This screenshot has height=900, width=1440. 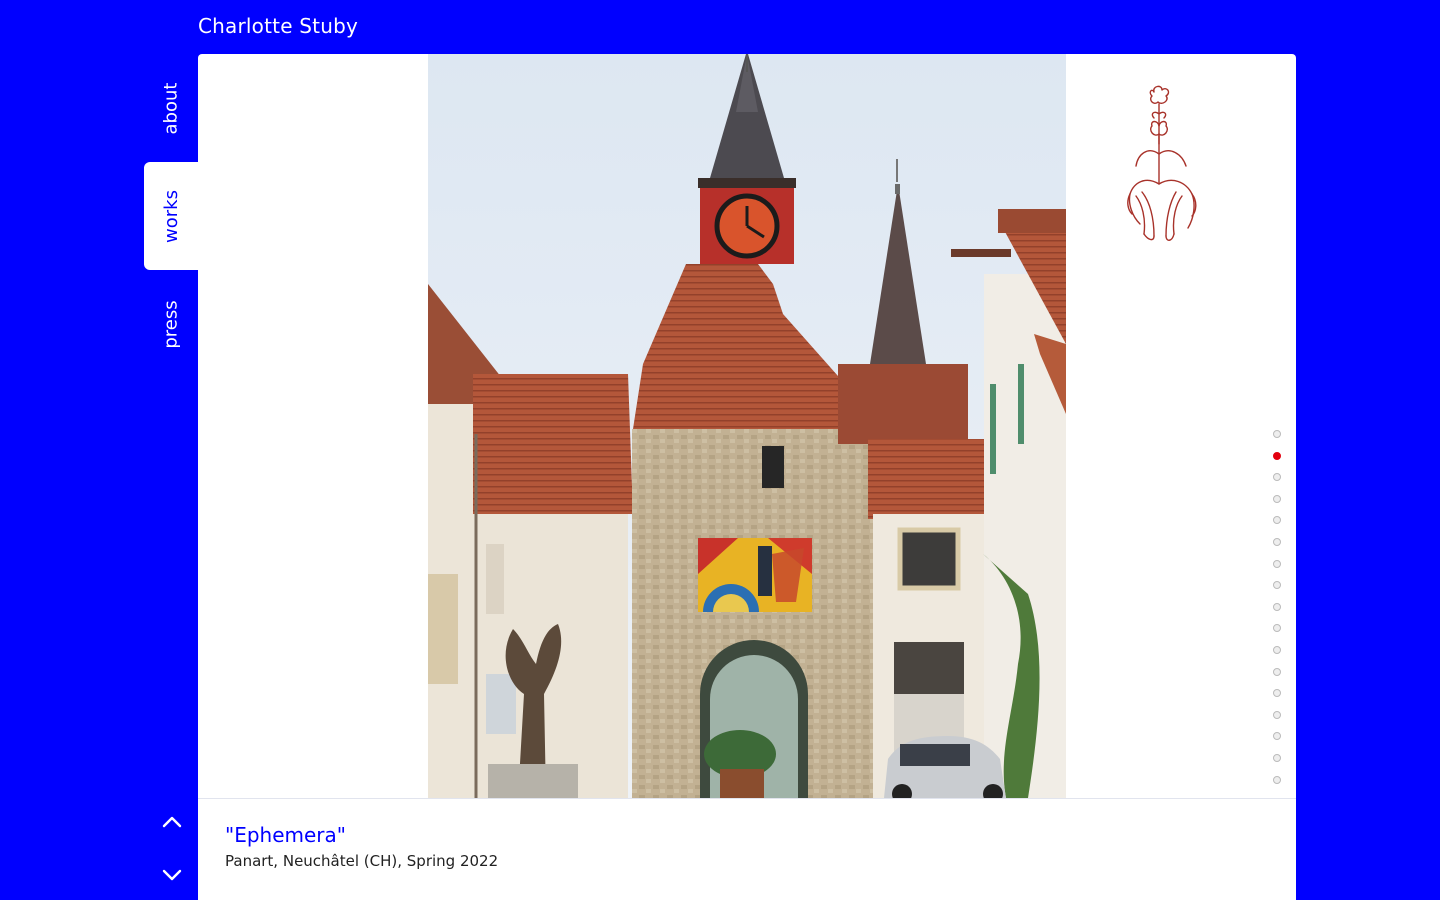 I want to click on nav-tab-about: about, so click(x=171, y=108).